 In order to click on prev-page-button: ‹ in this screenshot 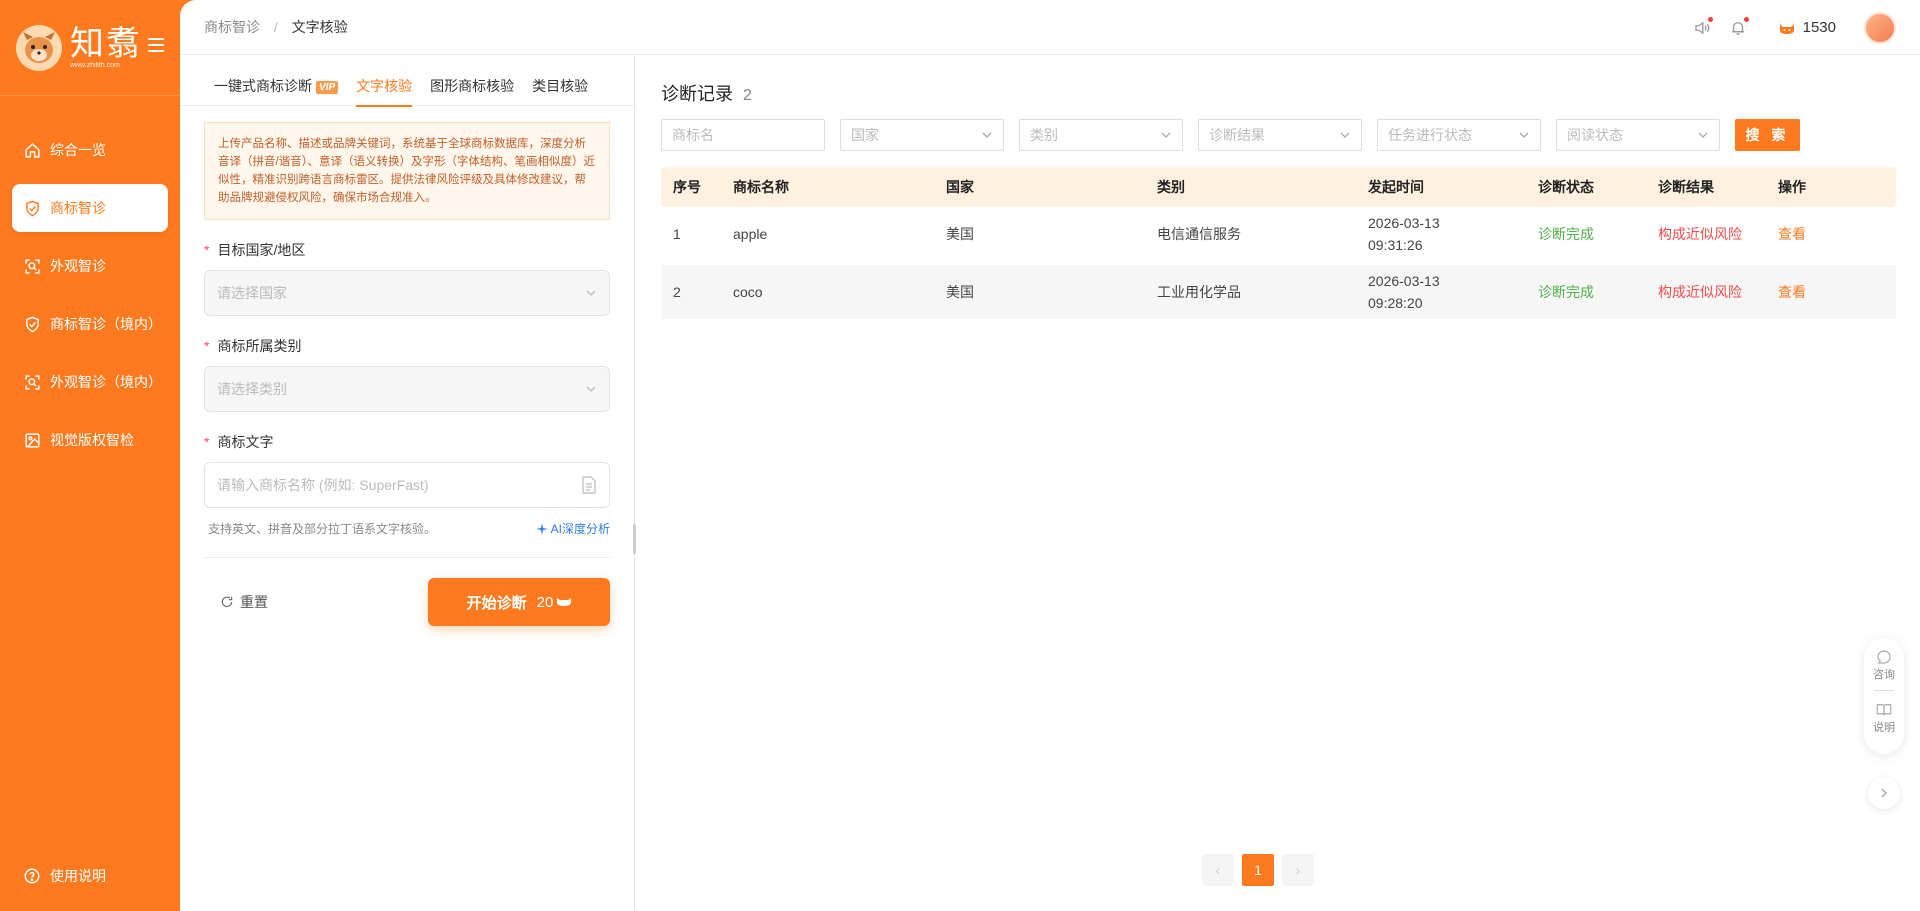, I will do `click(1218, 870)`.